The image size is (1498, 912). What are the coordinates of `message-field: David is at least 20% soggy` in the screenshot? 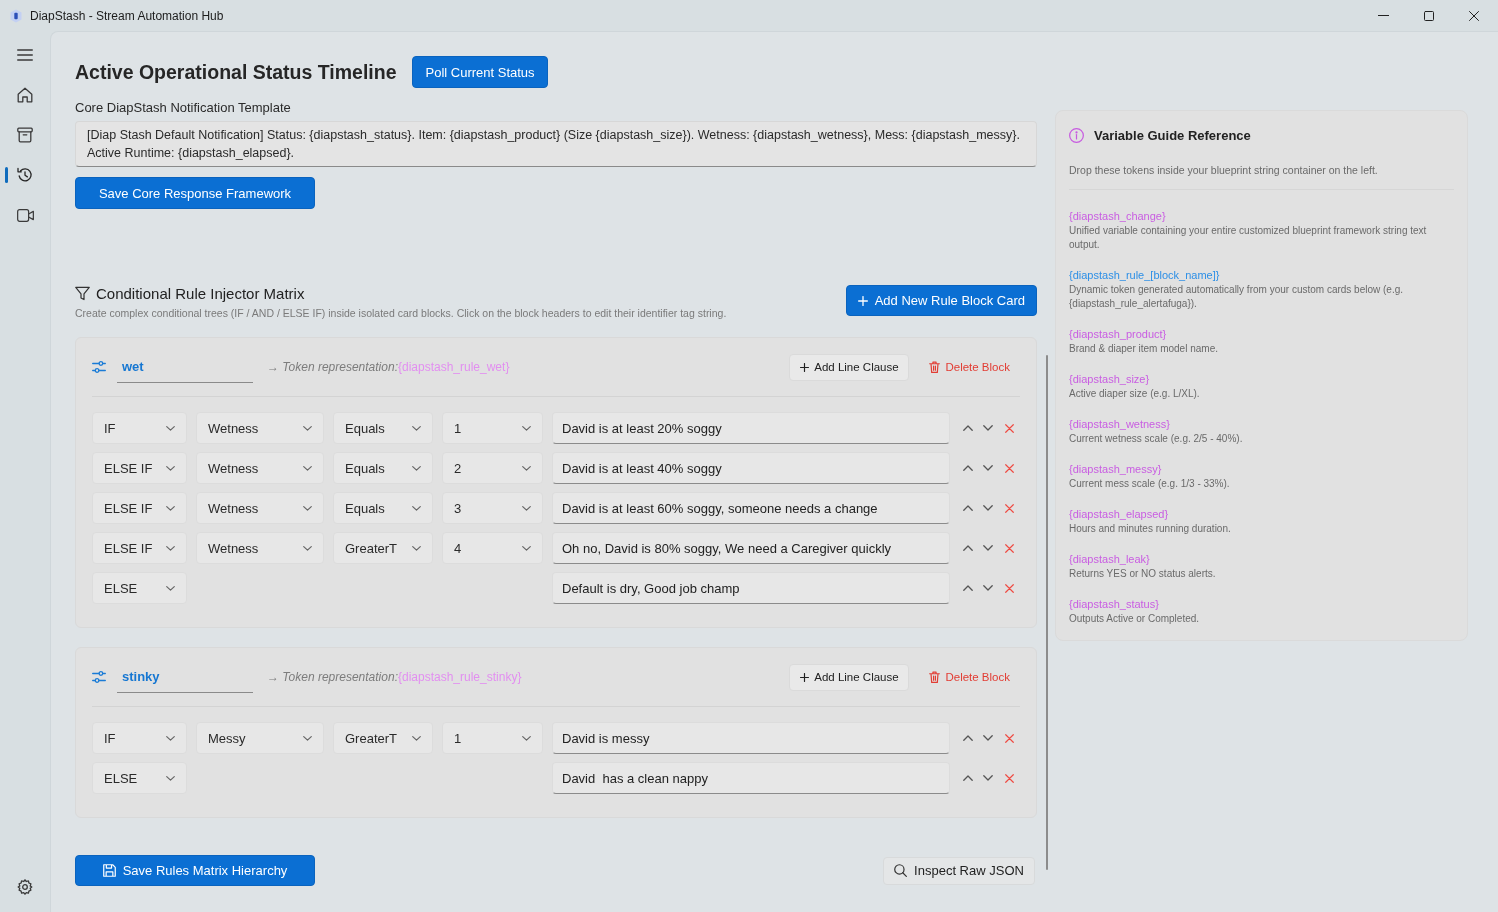 It's located at (751, 428).